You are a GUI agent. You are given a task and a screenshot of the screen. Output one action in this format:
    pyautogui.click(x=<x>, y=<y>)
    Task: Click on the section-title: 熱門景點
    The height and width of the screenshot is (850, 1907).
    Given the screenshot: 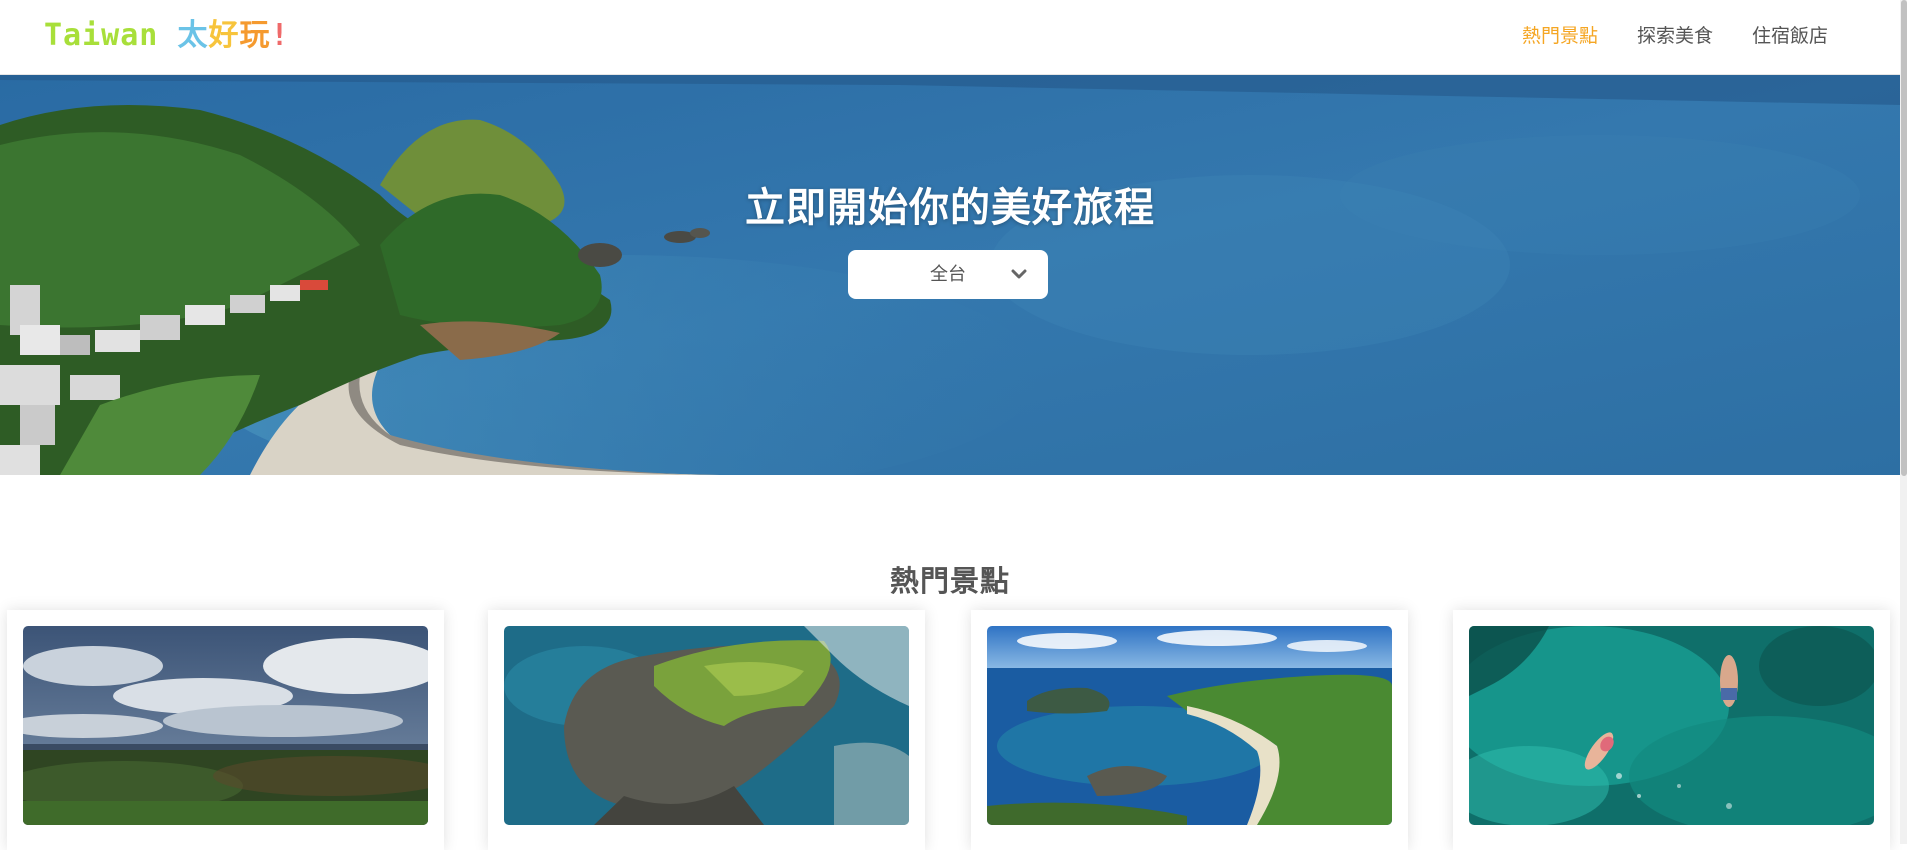 What is the action you would take?
    pyautogui.click(x=949, y=581)
    